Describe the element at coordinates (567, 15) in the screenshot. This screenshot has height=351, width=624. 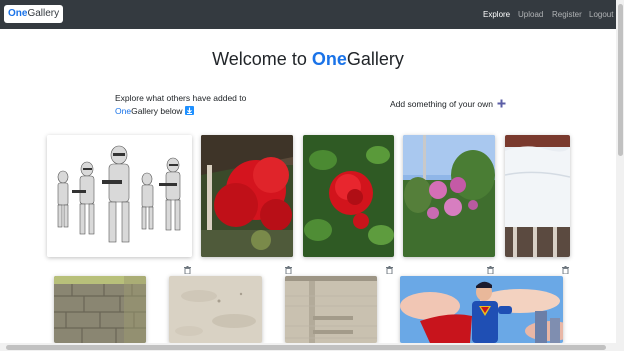
I see `nav-register-link: Register` at that location.